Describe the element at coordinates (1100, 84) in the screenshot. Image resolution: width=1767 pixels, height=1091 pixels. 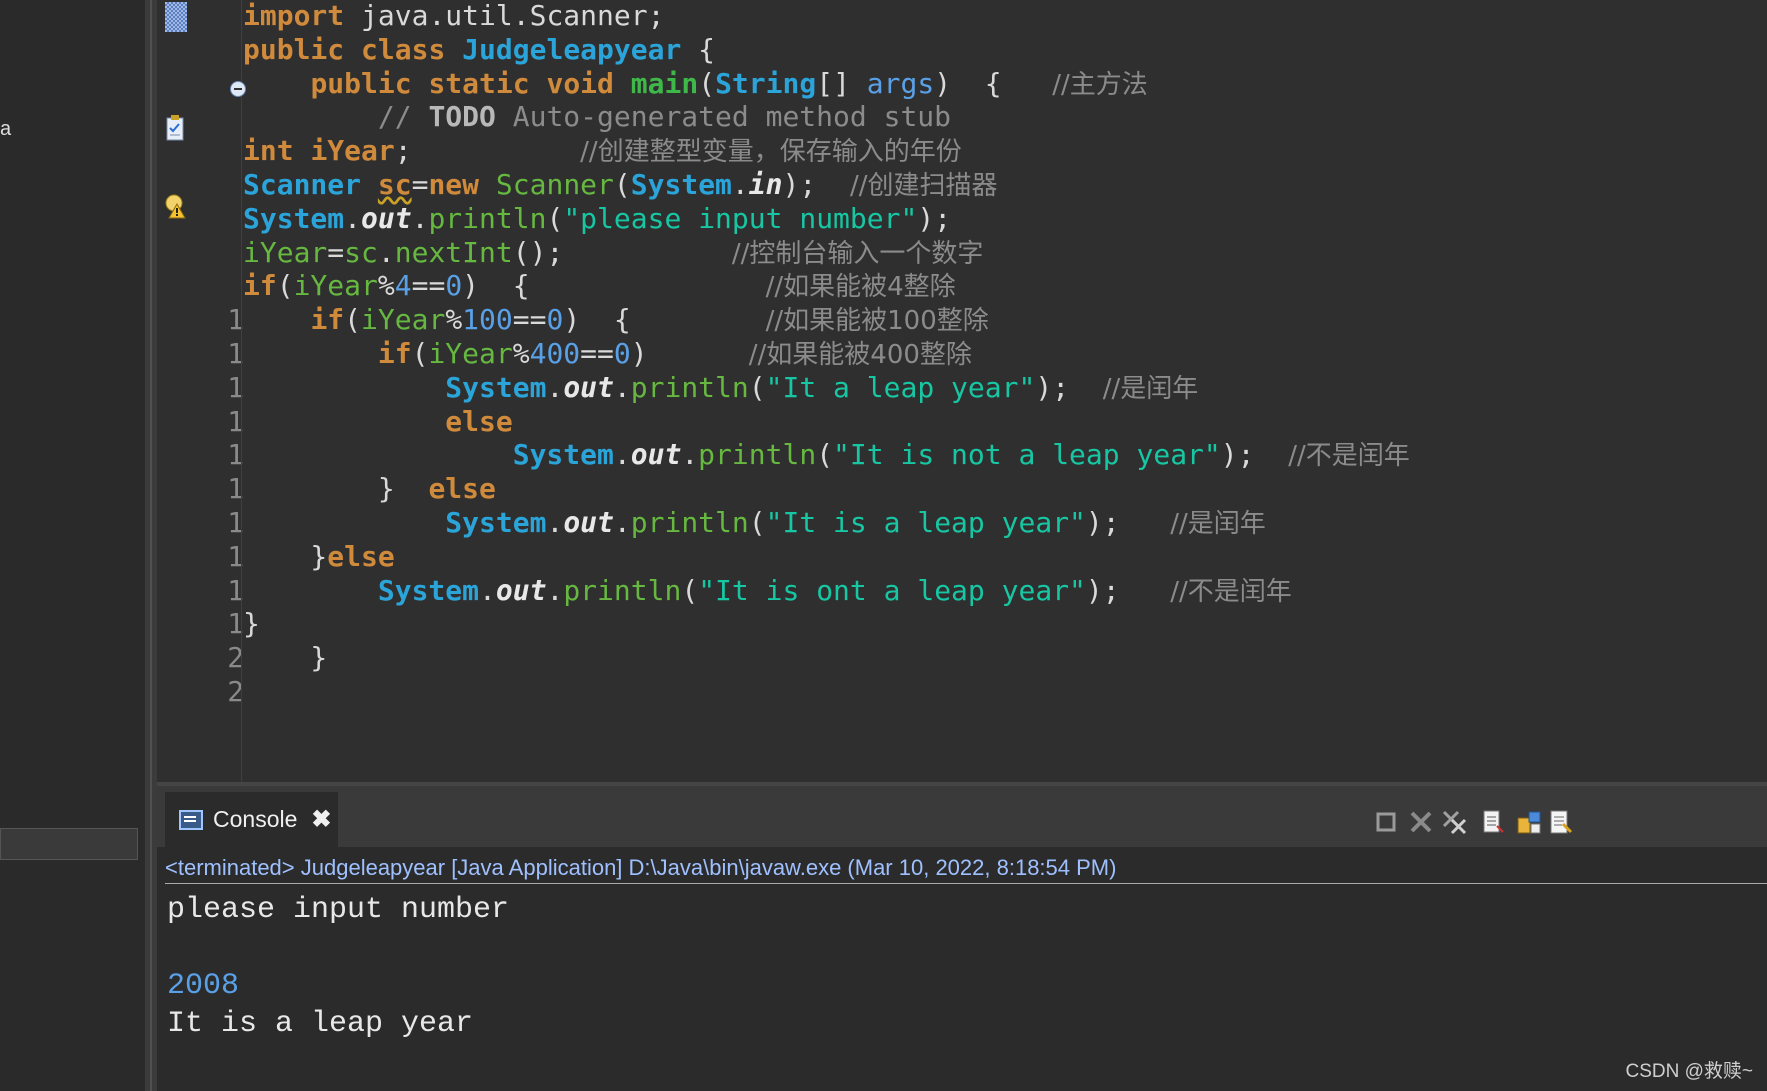
I see `code-token: //主方法` at that location.